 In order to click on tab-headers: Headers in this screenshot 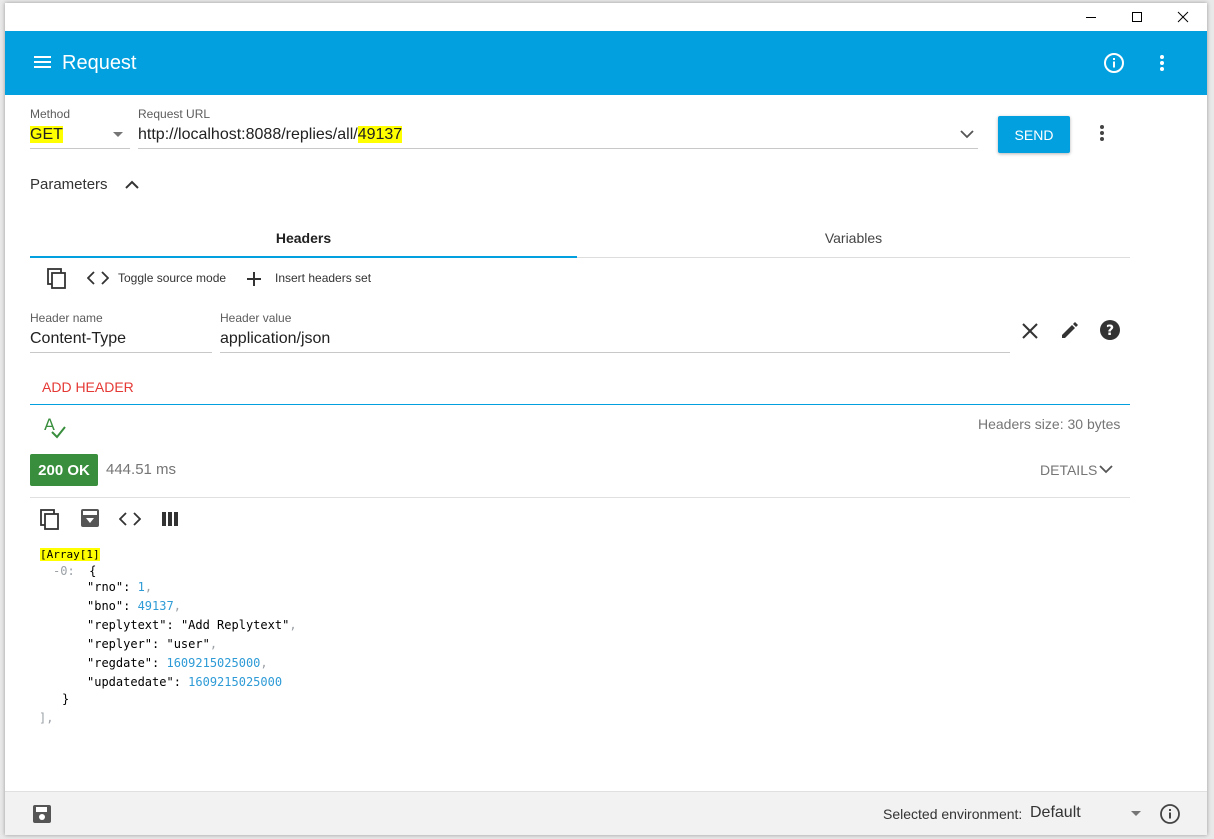, I will do `click(303, 237)`.